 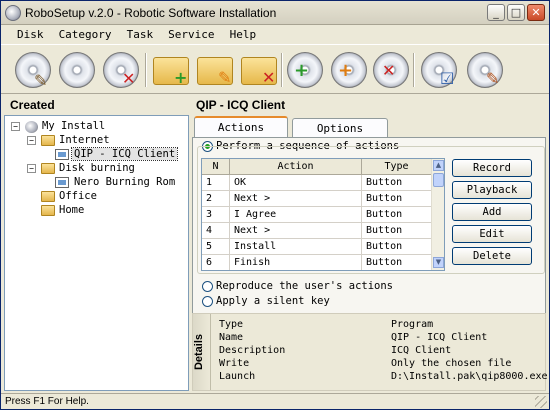 I want to click on task-edit-icon: +, so click(x=349, y=70).